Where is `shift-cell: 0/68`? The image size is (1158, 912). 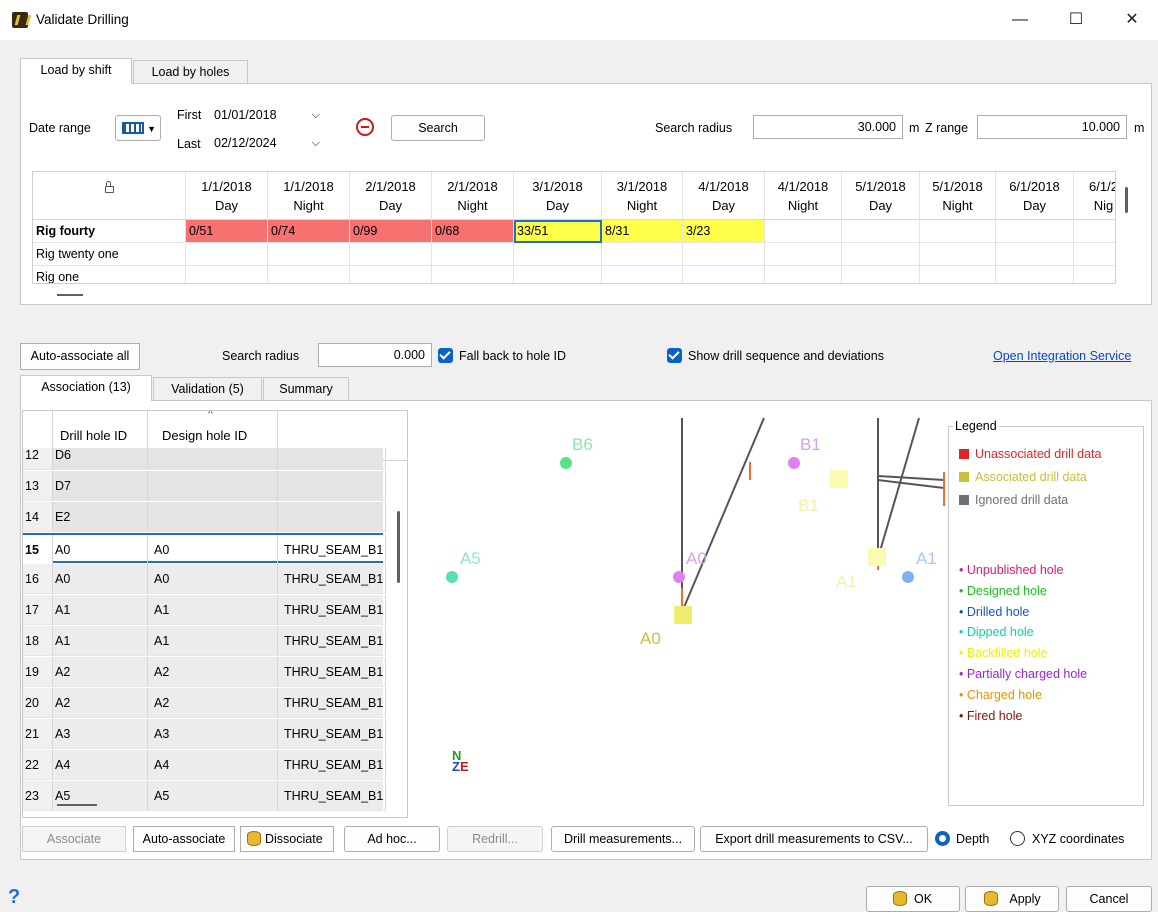
shift-cell: 0/68 is located at coordinates (473, 231).